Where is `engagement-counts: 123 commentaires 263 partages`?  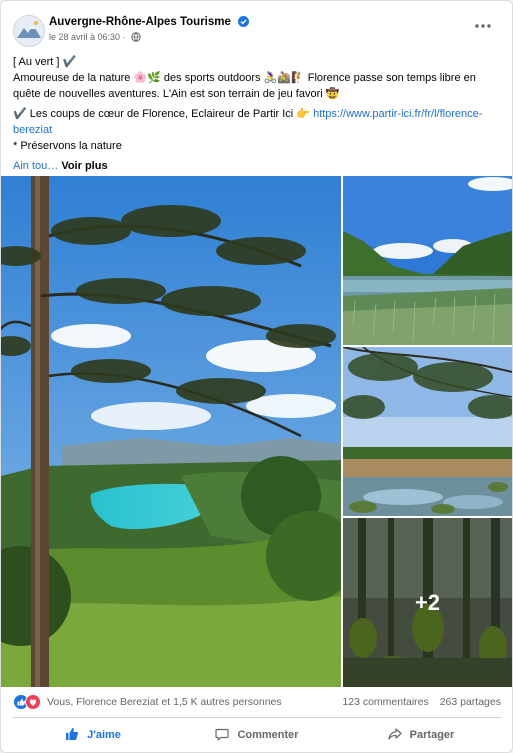 engagement-counts: 123 commentaires 263 partages is located at coordinates (417, 702).